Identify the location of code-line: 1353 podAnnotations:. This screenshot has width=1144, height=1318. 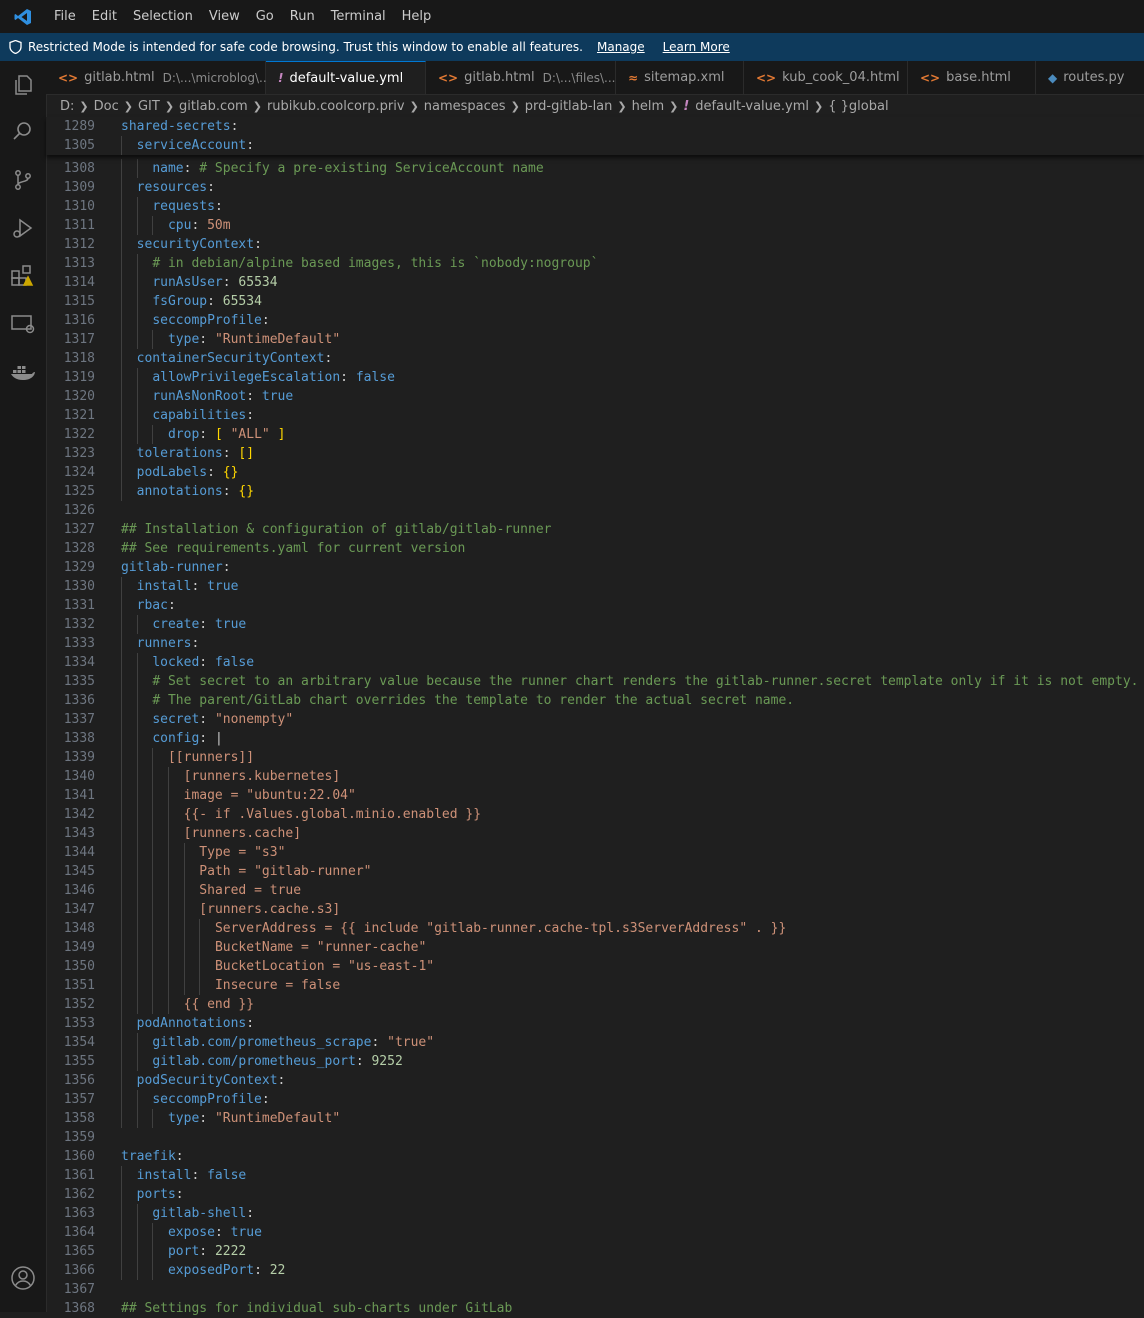
(595, 1023).